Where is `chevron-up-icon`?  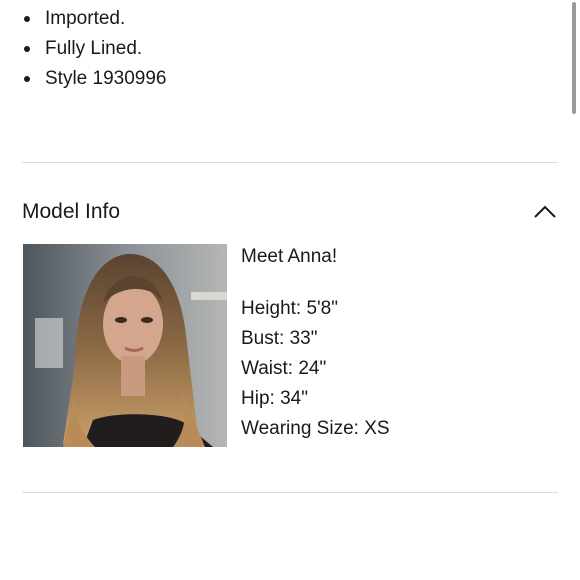
chevron-up-icon is located at coordinates (545, 211).